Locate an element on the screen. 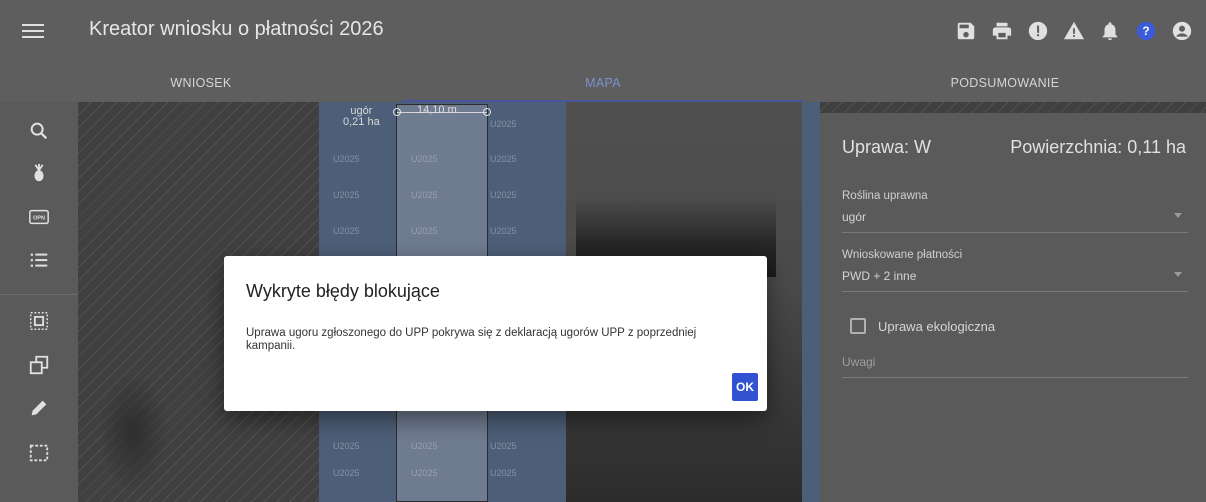 This screenshot has height=502, width=1206. save-icon is located at coordinates (966, 31).